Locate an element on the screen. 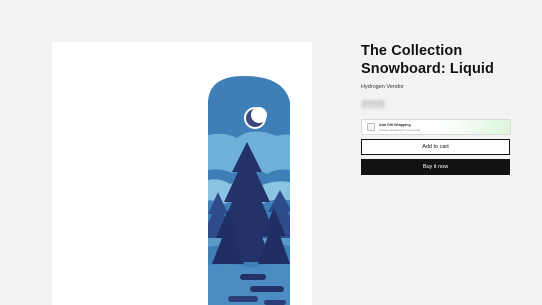 The height and width of the screenshot is (305, 542). buy-now-button: Buy it now is located at coordinates (435, 167).